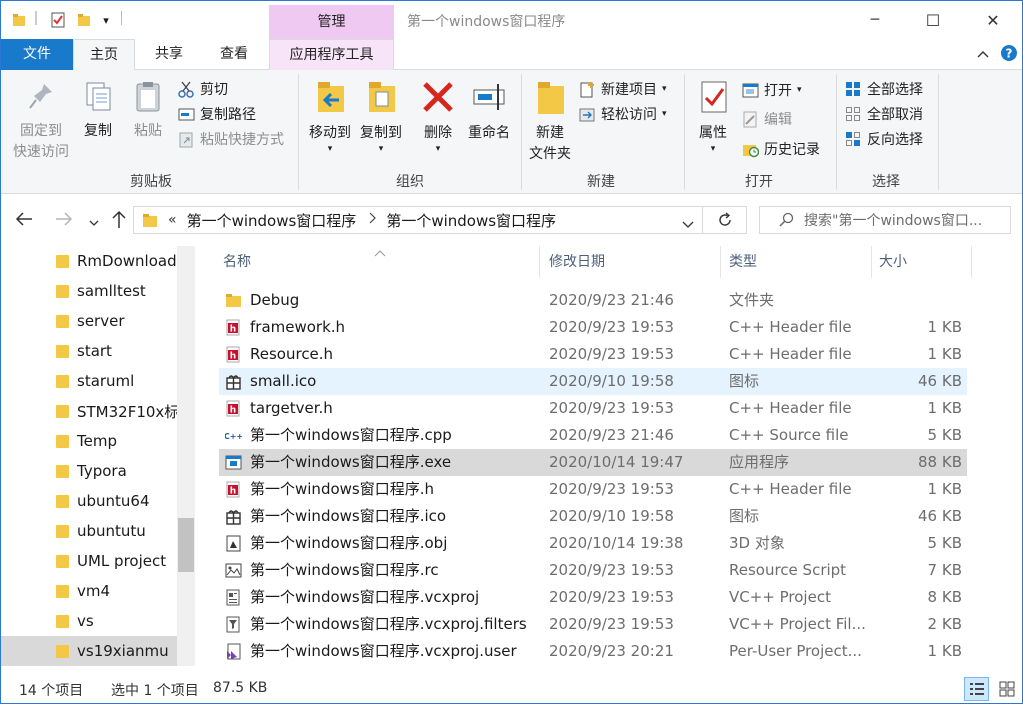 The width and height of the screenshot is (1023, 704). What do you see at coordinates (781, 149) in the screenshot?
I see `history-button: 历史记录` at bounding box center [781, 149].